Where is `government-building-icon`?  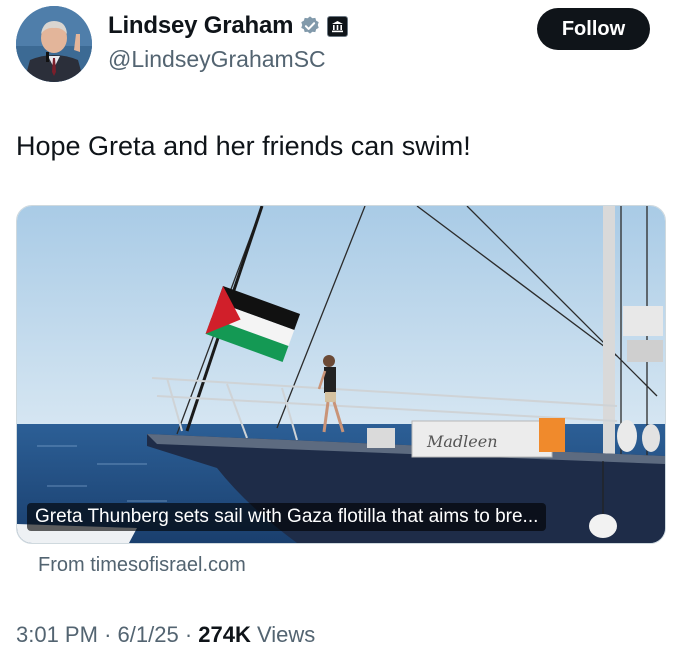
government-building-icon is located at coordinates (338, 26).